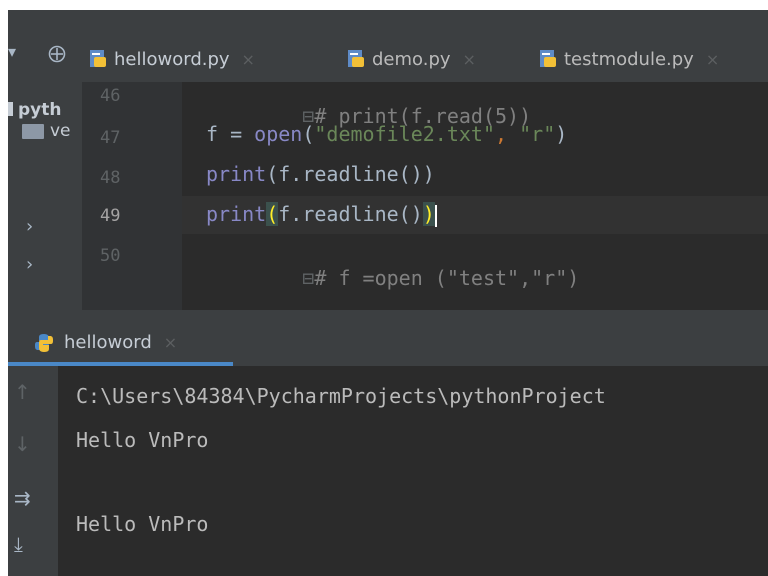 This screenshot has width=768, height=576. What do you see at coordinates (110, 256) in the screenshot?
I see `line-number: 50` at bounding box center [110, 256].